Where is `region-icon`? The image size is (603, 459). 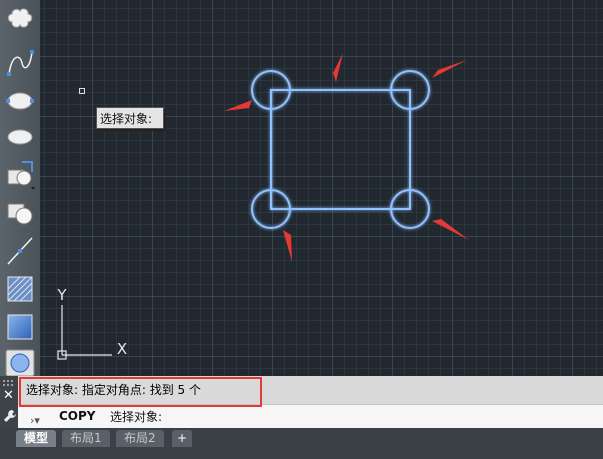 region-icon is located at coordinates (20, 363).